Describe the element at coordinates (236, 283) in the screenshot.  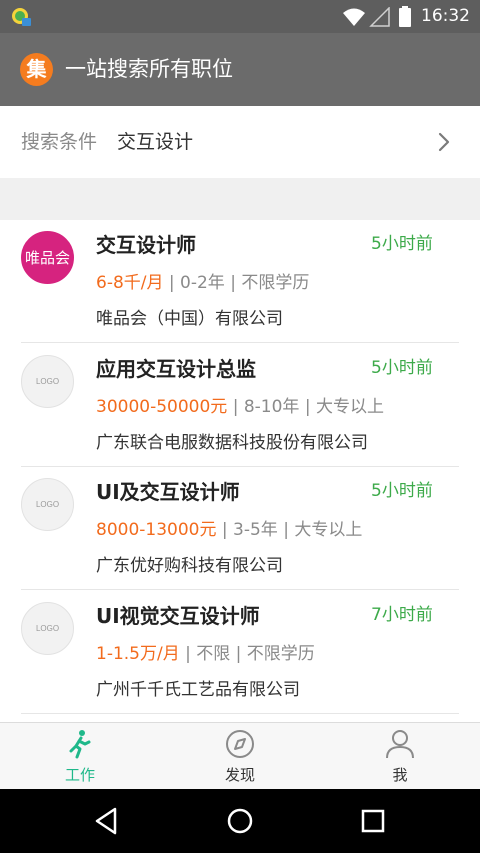
I see `job-details: | 0-2年 | 不限学历` at that location.